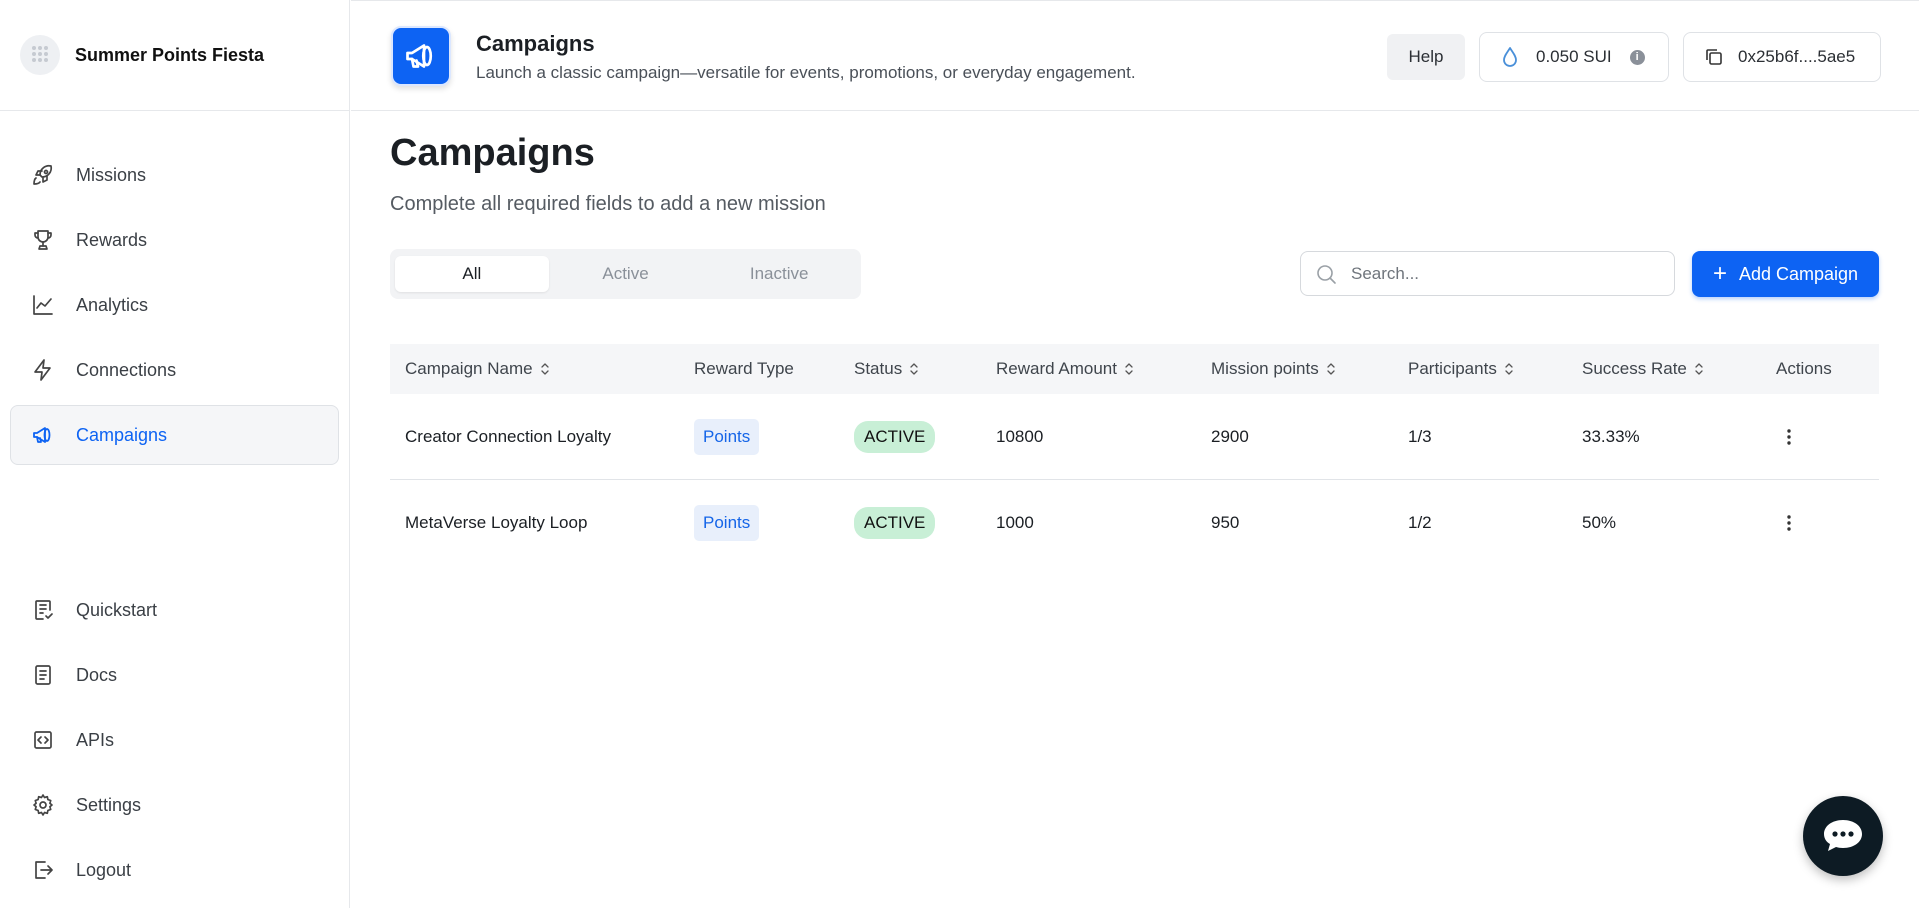 Image resolution: width=1919 pixels, height=908 pixels. I want to click on column-header-mission-points: Mission points, so click(1309, 369).